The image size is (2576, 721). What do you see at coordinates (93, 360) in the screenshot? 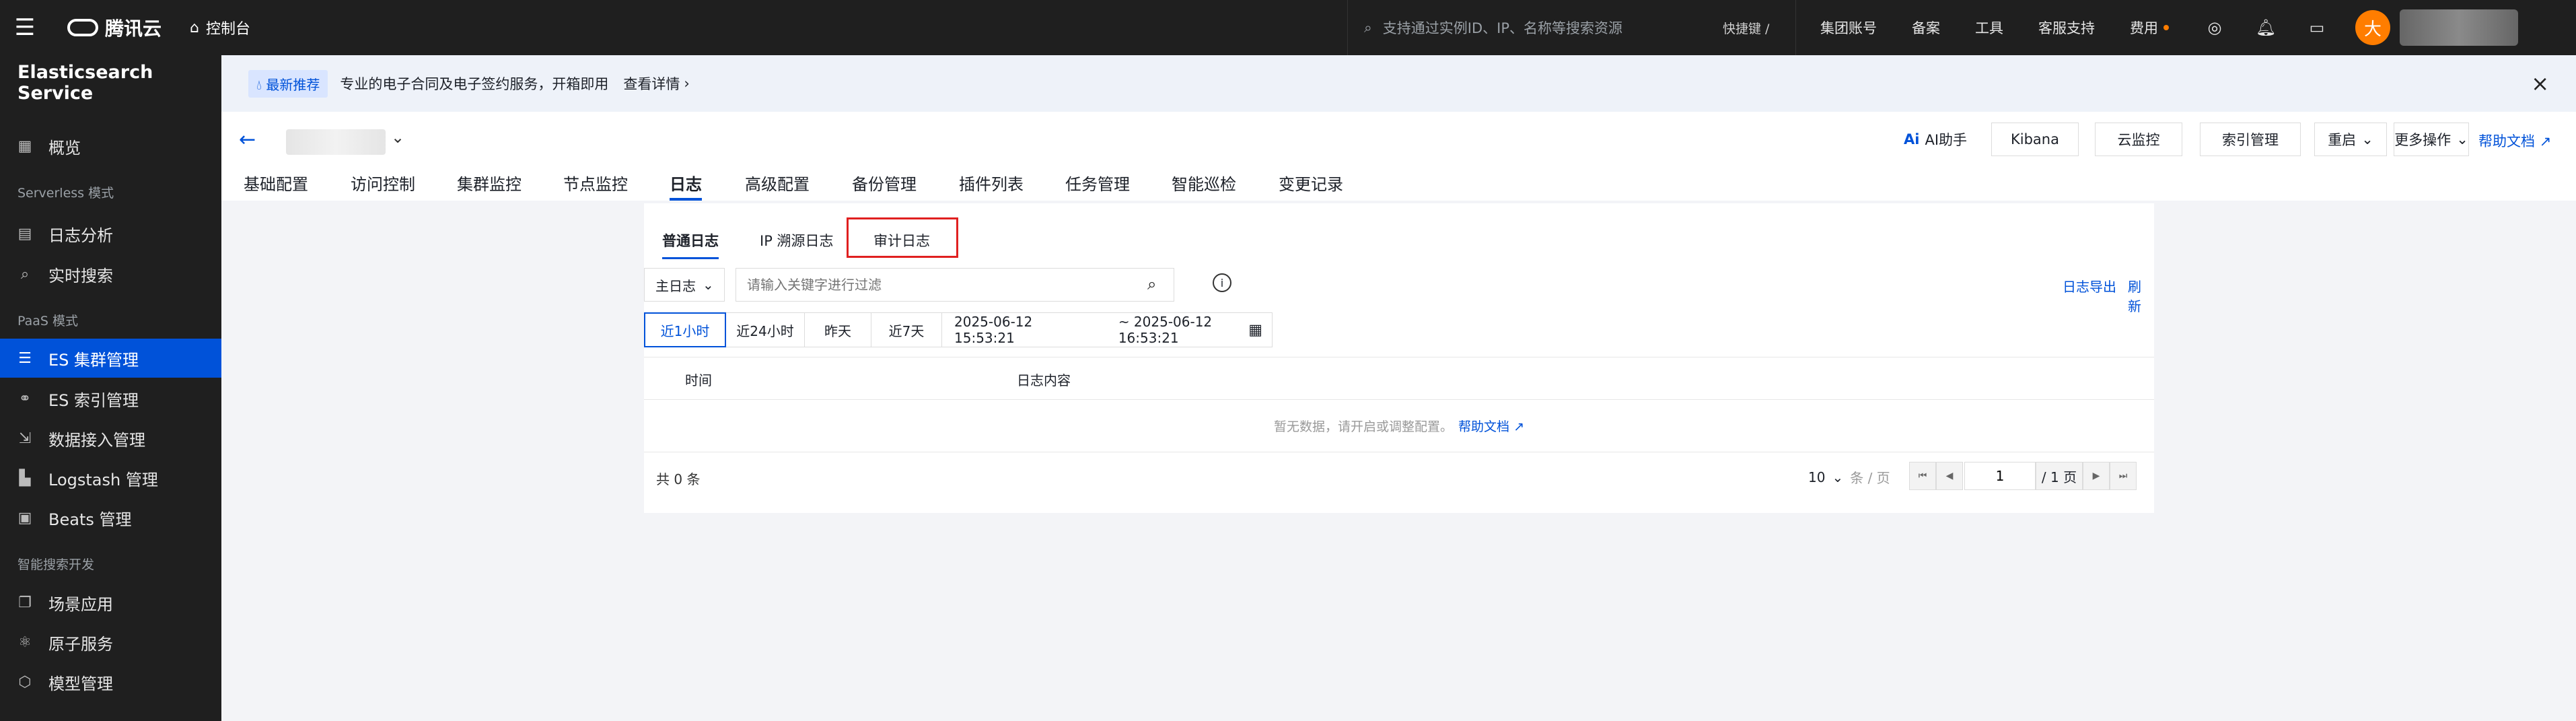
I see `sidebar-item-label: ES 集群管理` at bounding box center [93, 360].